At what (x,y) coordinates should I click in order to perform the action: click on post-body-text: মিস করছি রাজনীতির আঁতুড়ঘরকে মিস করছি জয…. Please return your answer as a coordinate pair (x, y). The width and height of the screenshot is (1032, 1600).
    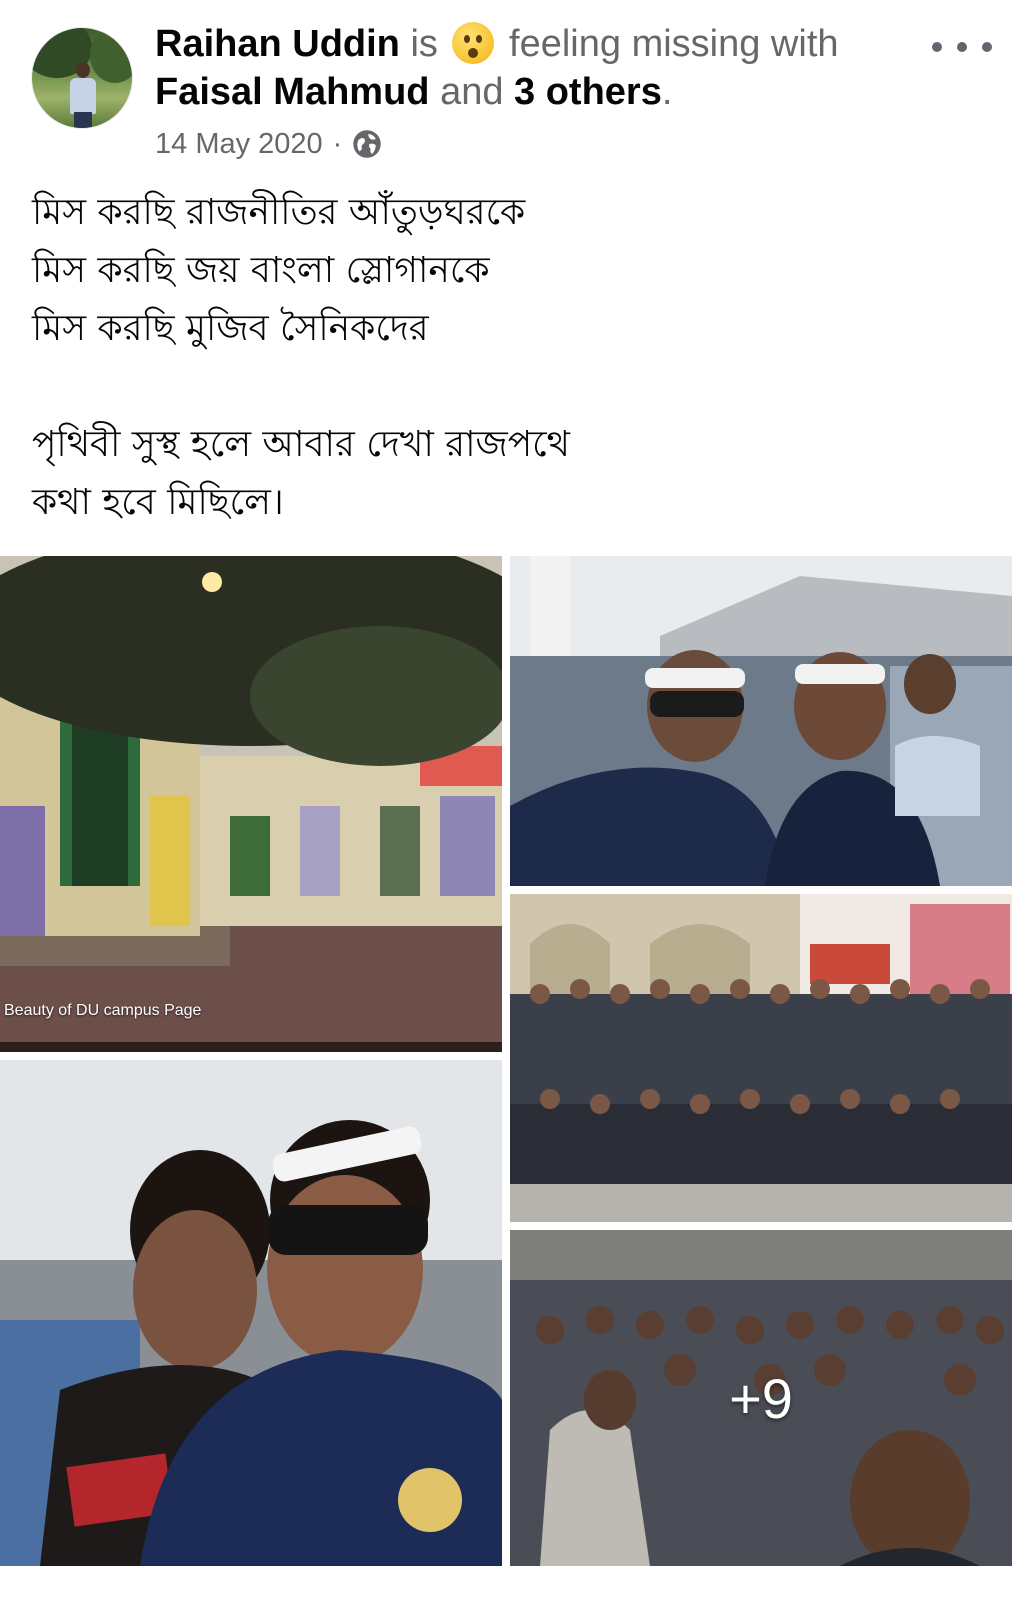
    Looking at the image, I should click on (301, 357).